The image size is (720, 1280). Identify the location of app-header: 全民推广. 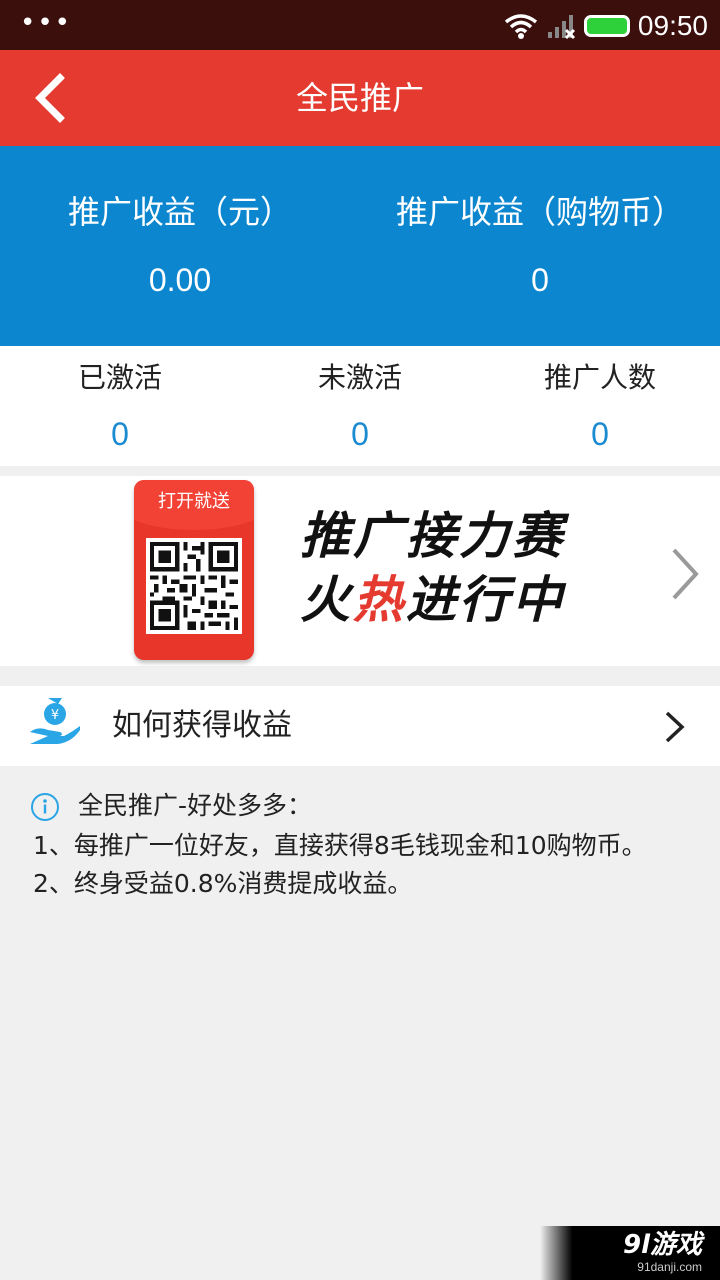
(360, 98).